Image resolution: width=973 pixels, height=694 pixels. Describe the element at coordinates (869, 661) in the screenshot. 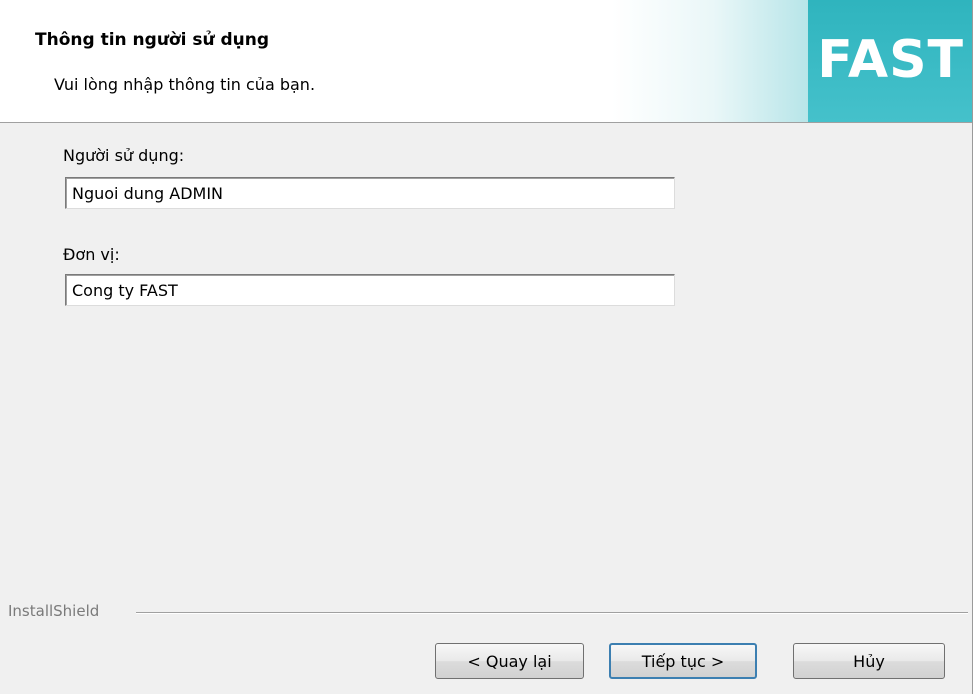

I see `cancel-button: Hủy` at that location.